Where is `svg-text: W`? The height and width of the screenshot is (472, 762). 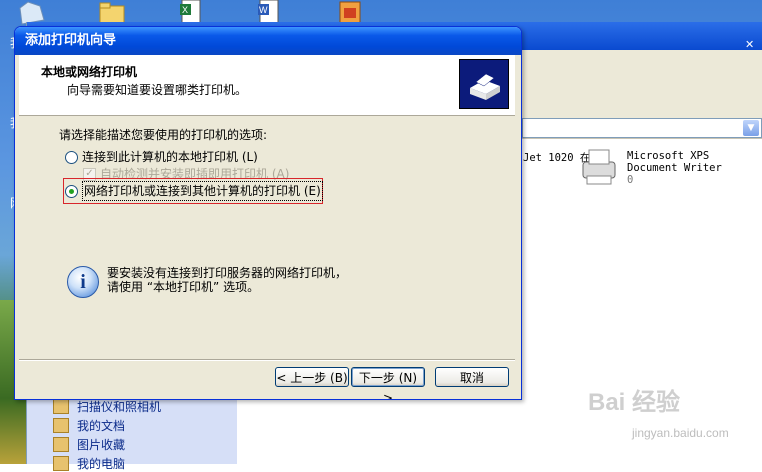
svg-text: W is located at coordinates (263, 10).